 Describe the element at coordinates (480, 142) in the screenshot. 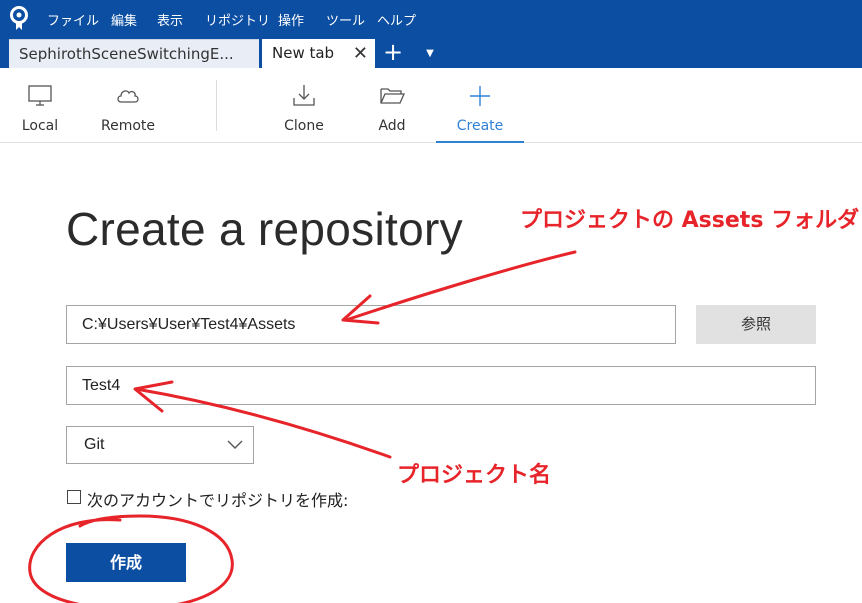

I see `active-tab-indicator` at that location.